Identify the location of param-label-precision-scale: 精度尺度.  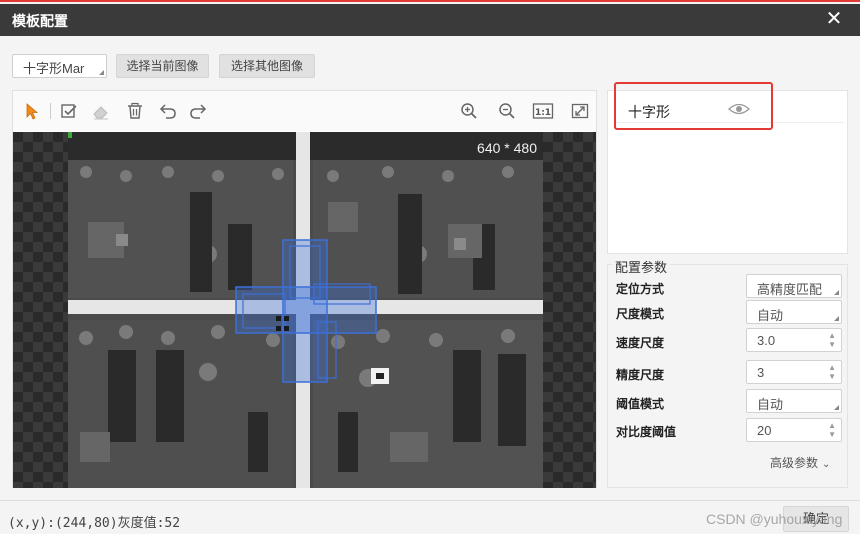
(640, 375).